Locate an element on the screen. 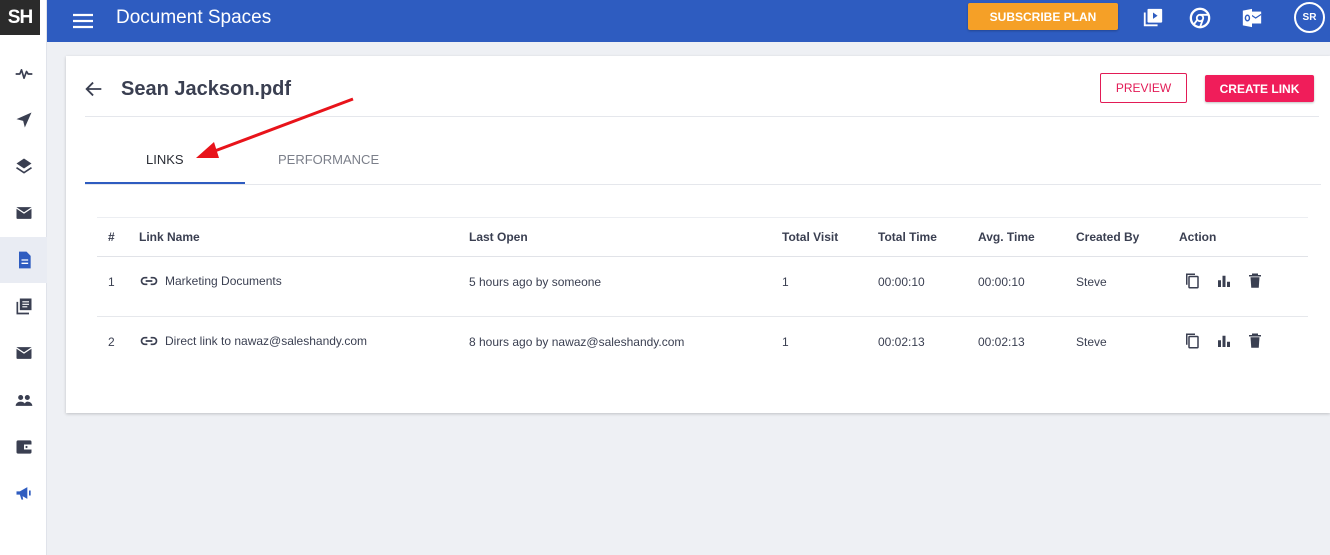 This screenshot has height=555, width=1330. tab-links: LINKS is located at coordinates (165, 159).